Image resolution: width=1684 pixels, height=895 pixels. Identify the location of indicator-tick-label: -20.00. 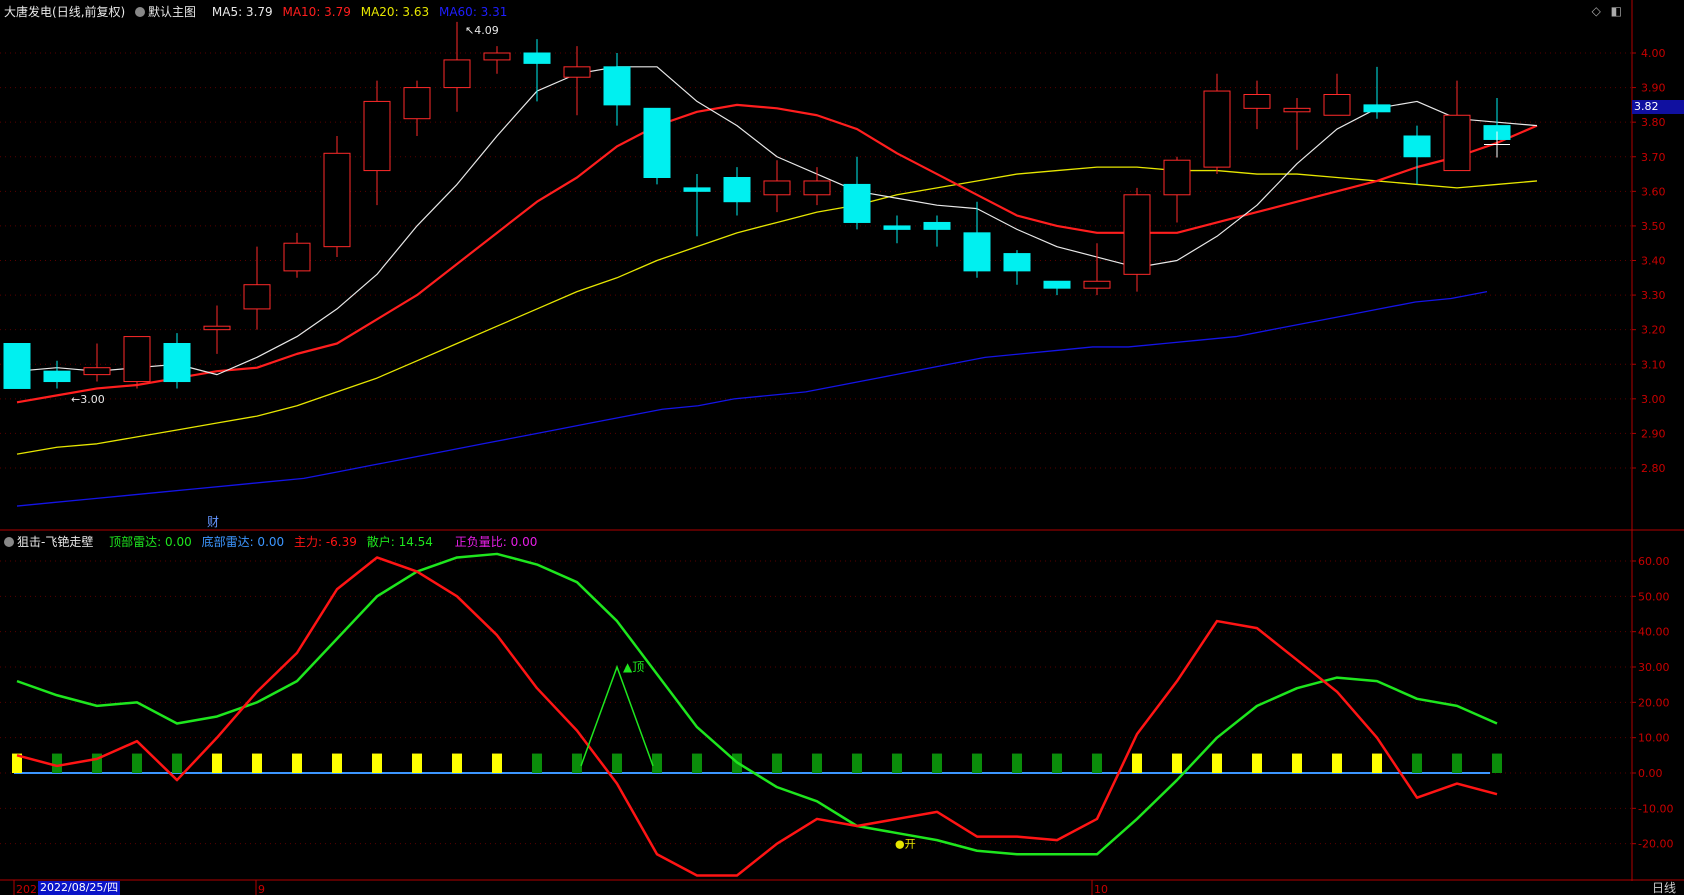
(1655, 844).